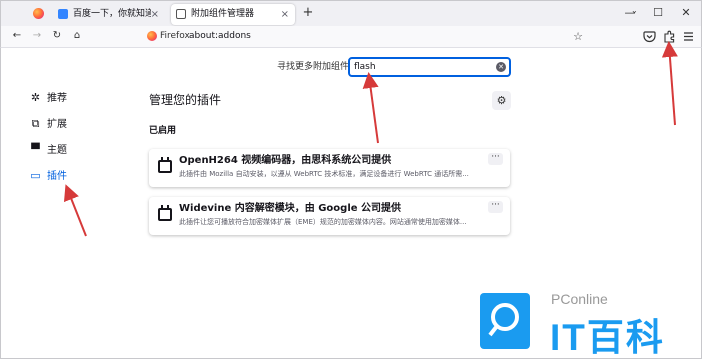  I want to click on watermark-name: IT百科, so click(607, 337).